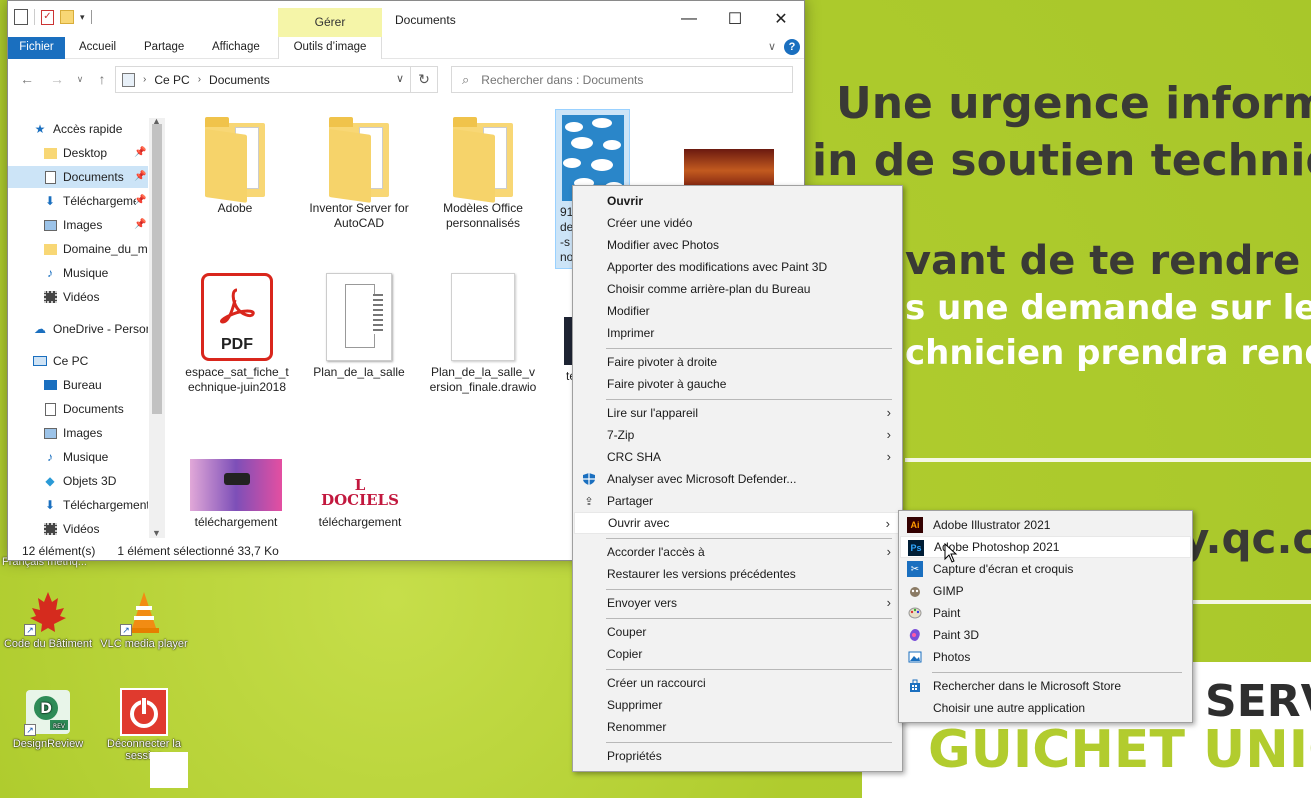 The height and width of the screenshot is (798, 1311). Describe the element at coordinates (78, 385) in the screenshot. I see `nav-pc-desktop: Bureau` at that location.